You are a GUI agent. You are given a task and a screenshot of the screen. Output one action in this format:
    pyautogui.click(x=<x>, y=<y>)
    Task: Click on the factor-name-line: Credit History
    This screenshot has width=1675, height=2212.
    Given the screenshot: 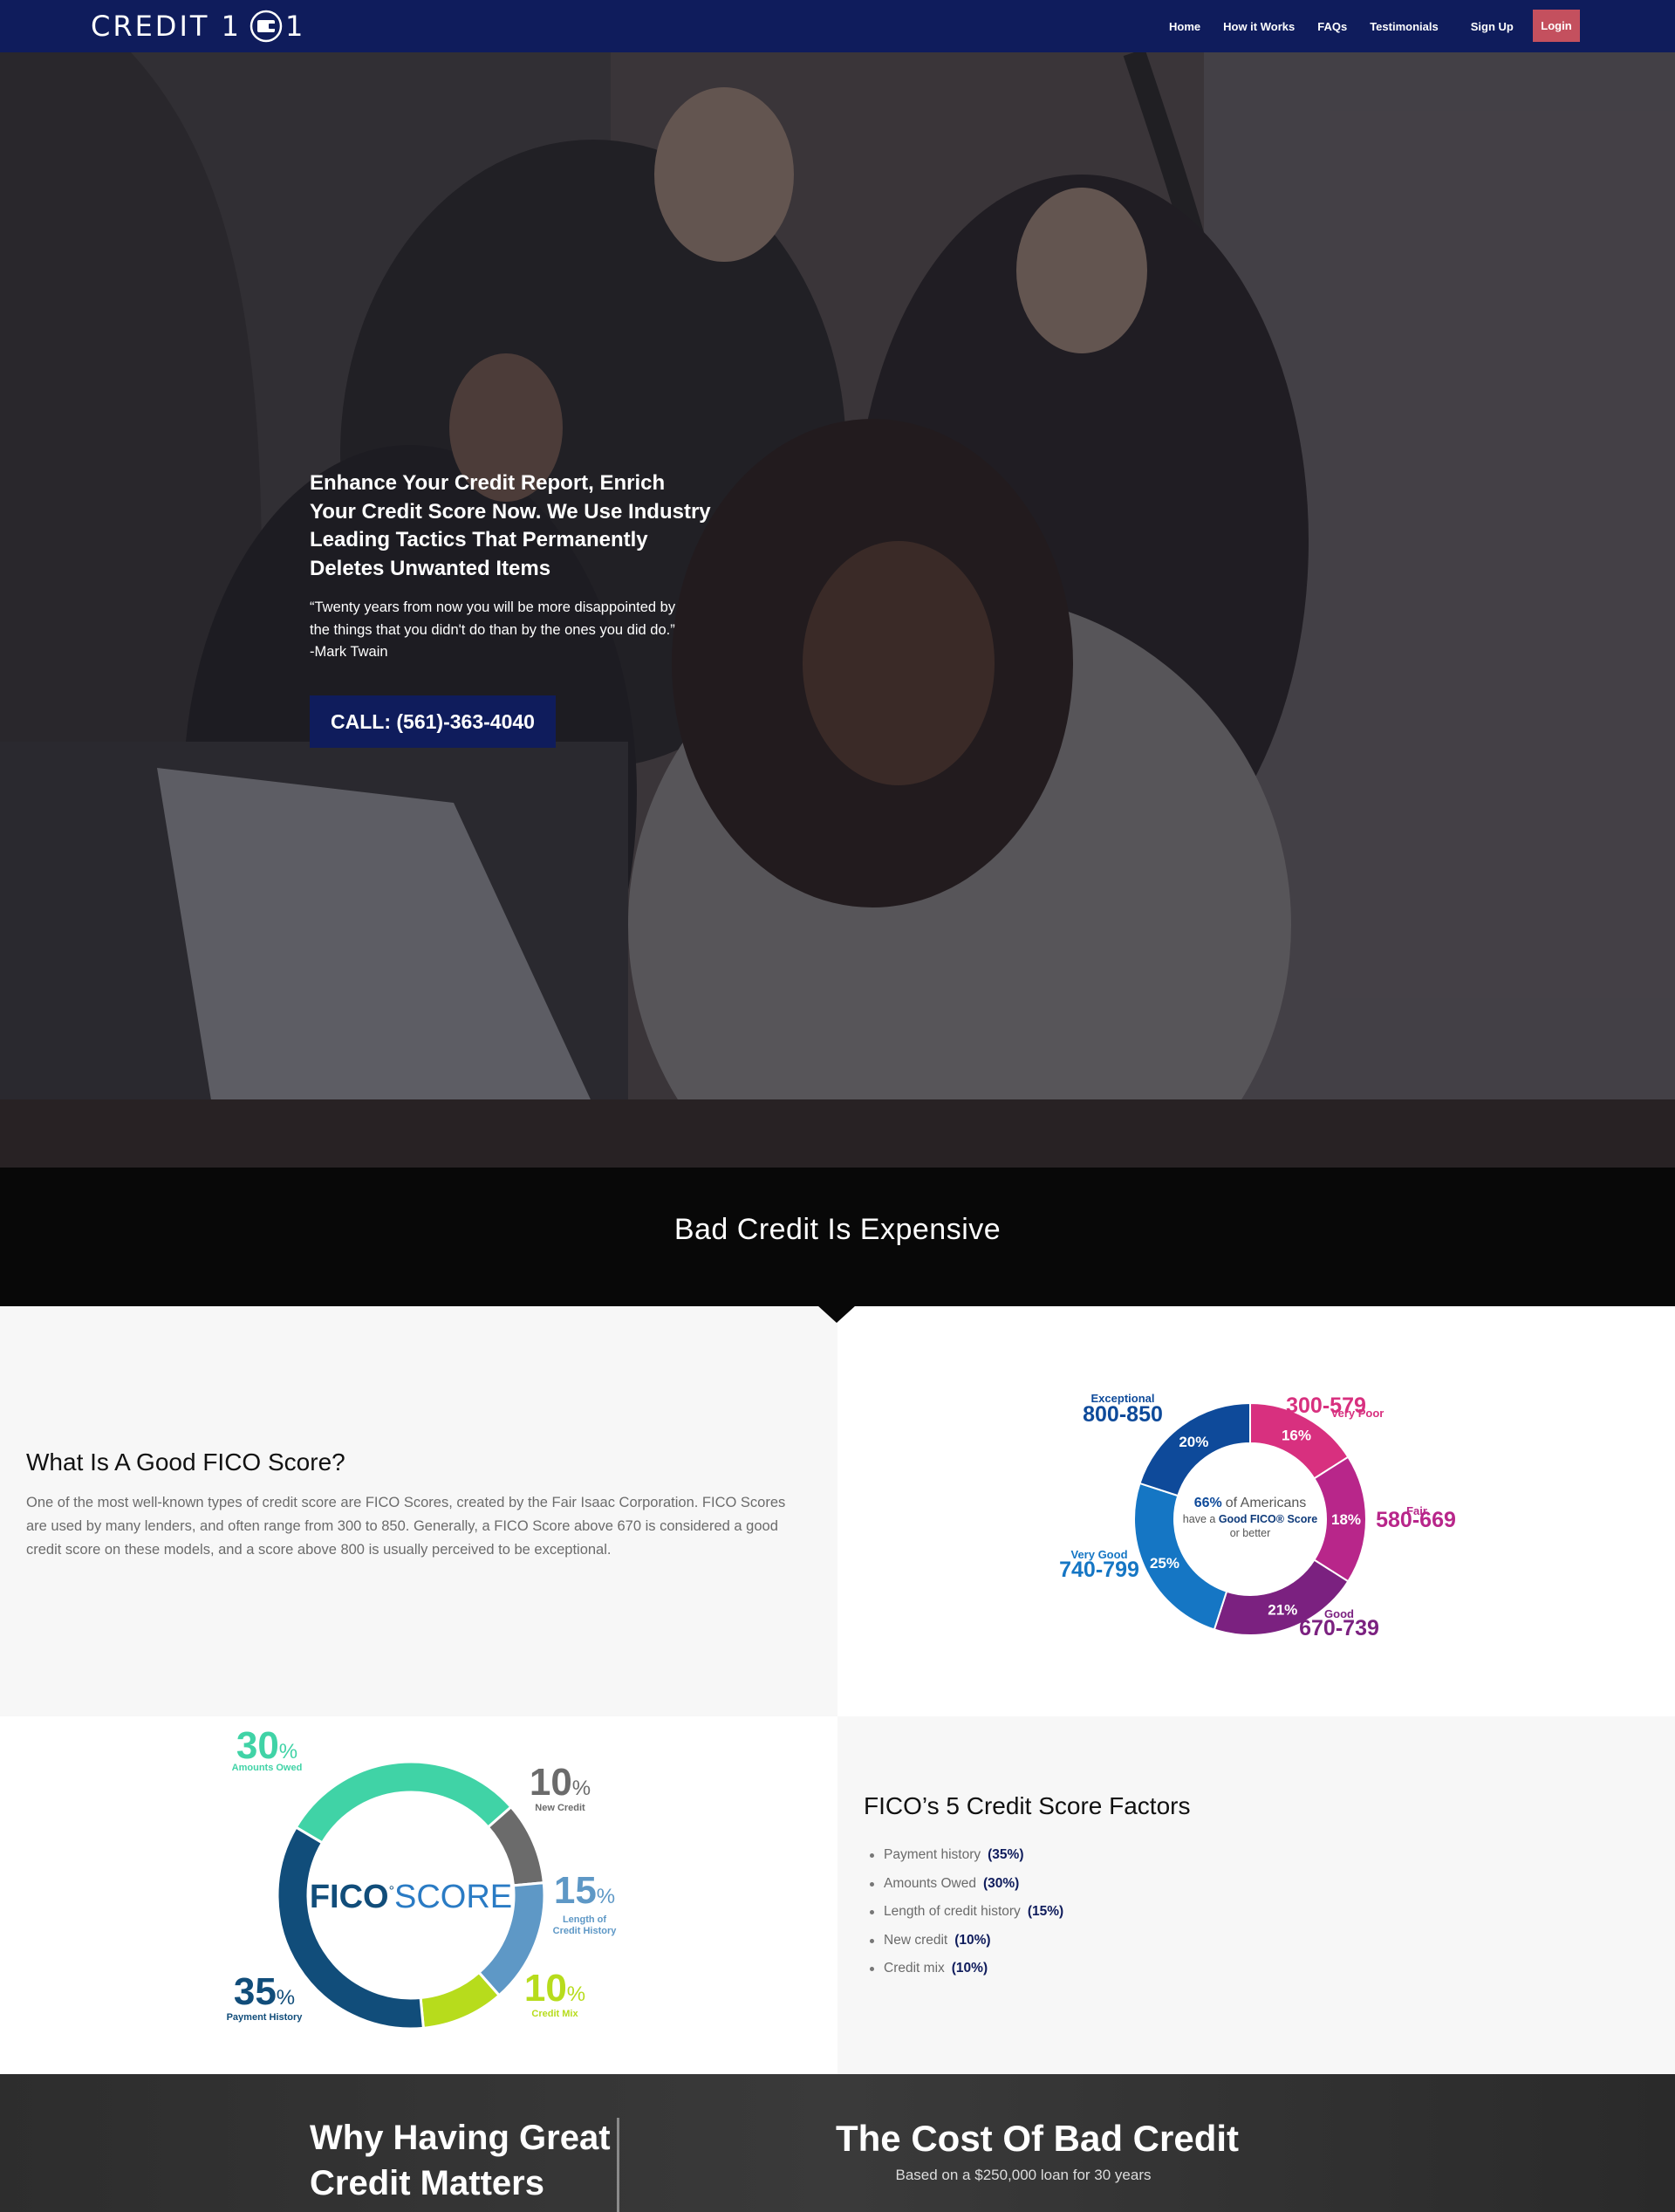 What is the action you would take?
    pyautogui.click(x=585, y=1931)
    